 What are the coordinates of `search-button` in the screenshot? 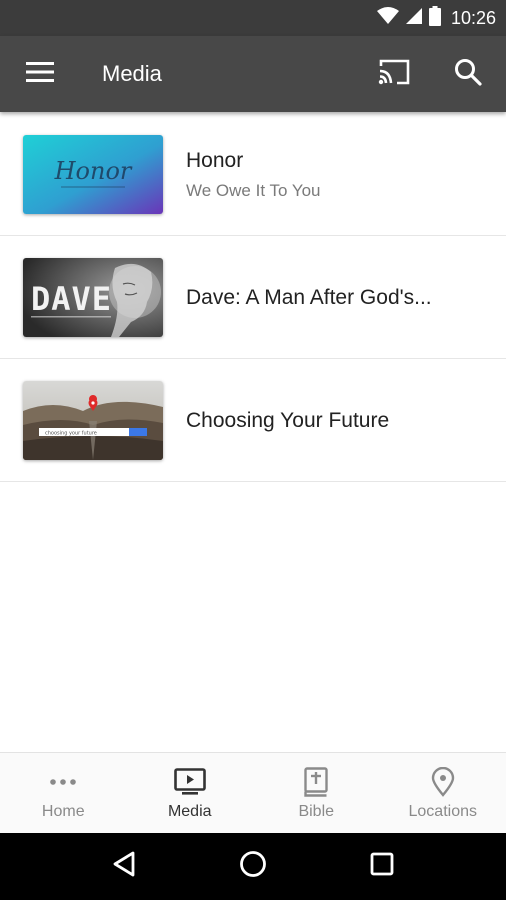 It's located at (468, 74).